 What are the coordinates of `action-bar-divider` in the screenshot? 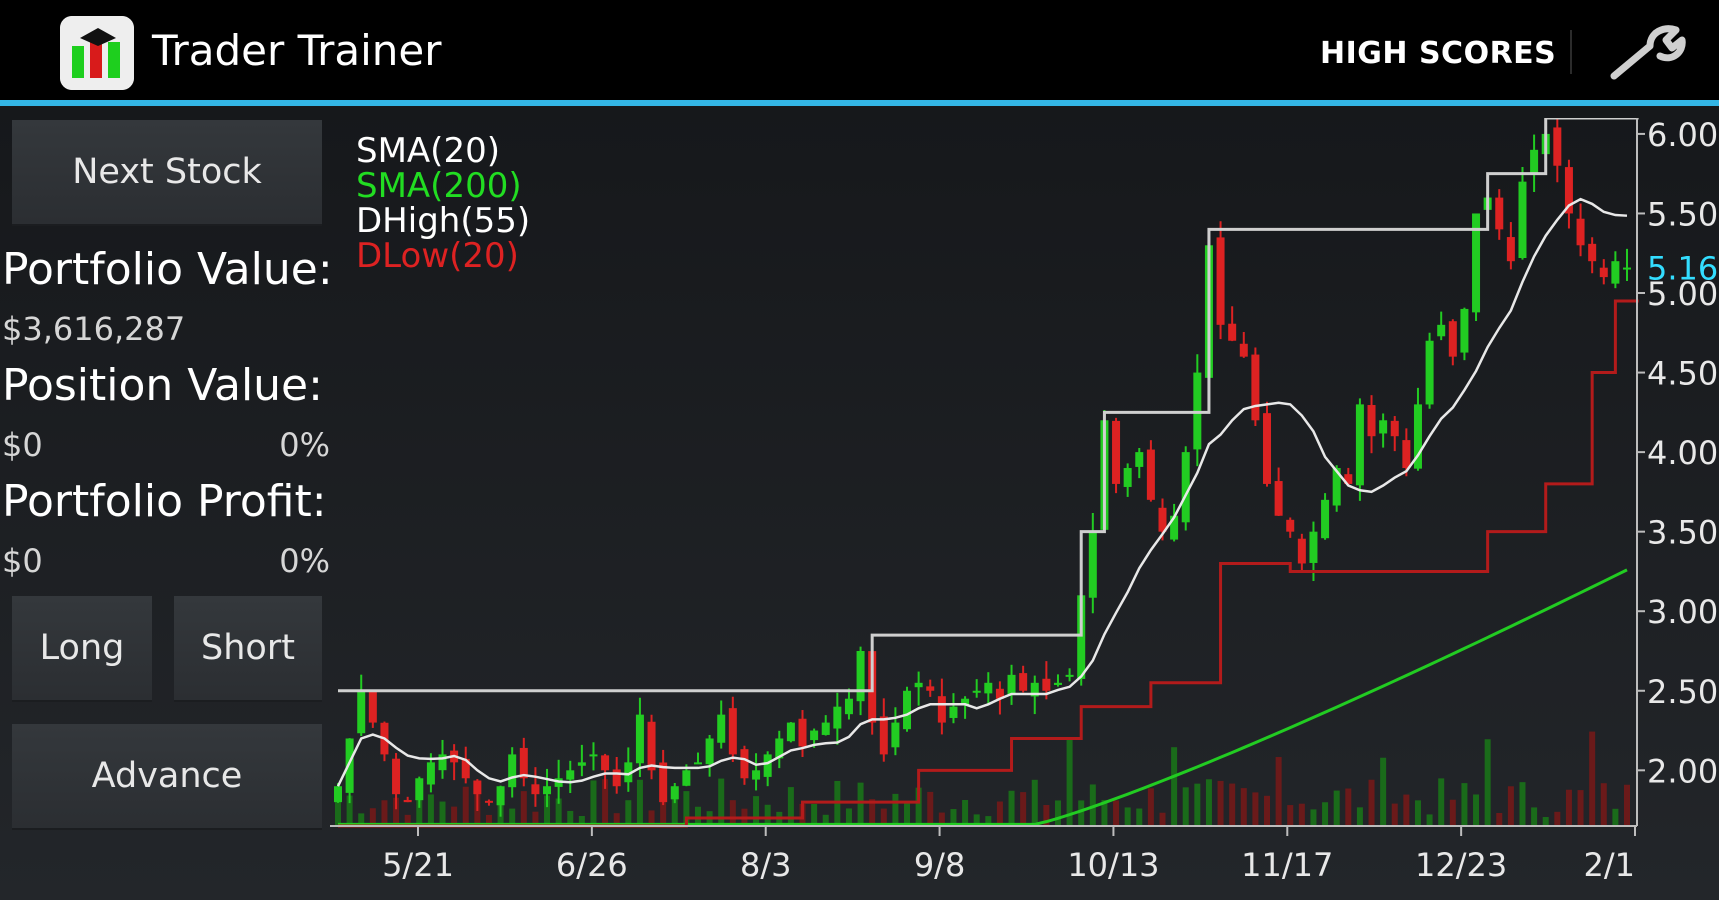 It's located at (1571, 52).